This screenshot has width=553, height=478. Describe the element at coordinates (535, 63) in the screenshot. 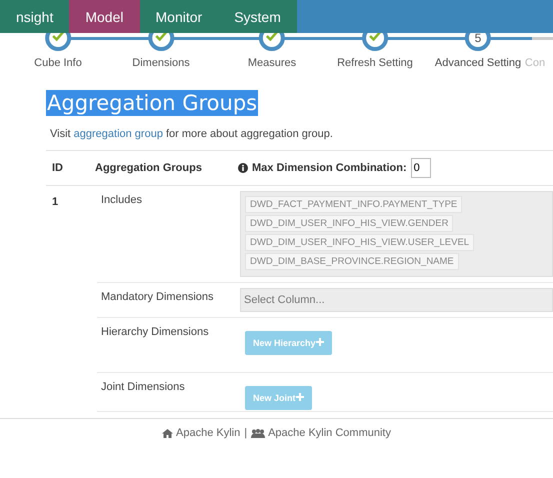

I see `step-label: Con` at that location.